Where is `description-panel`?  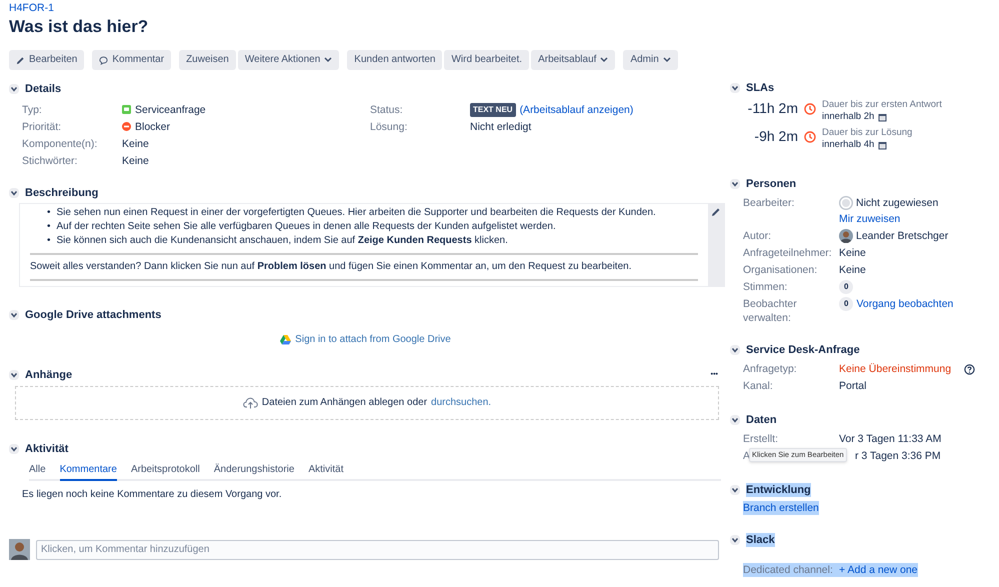
description-panel is located at coordinates (372, 245).